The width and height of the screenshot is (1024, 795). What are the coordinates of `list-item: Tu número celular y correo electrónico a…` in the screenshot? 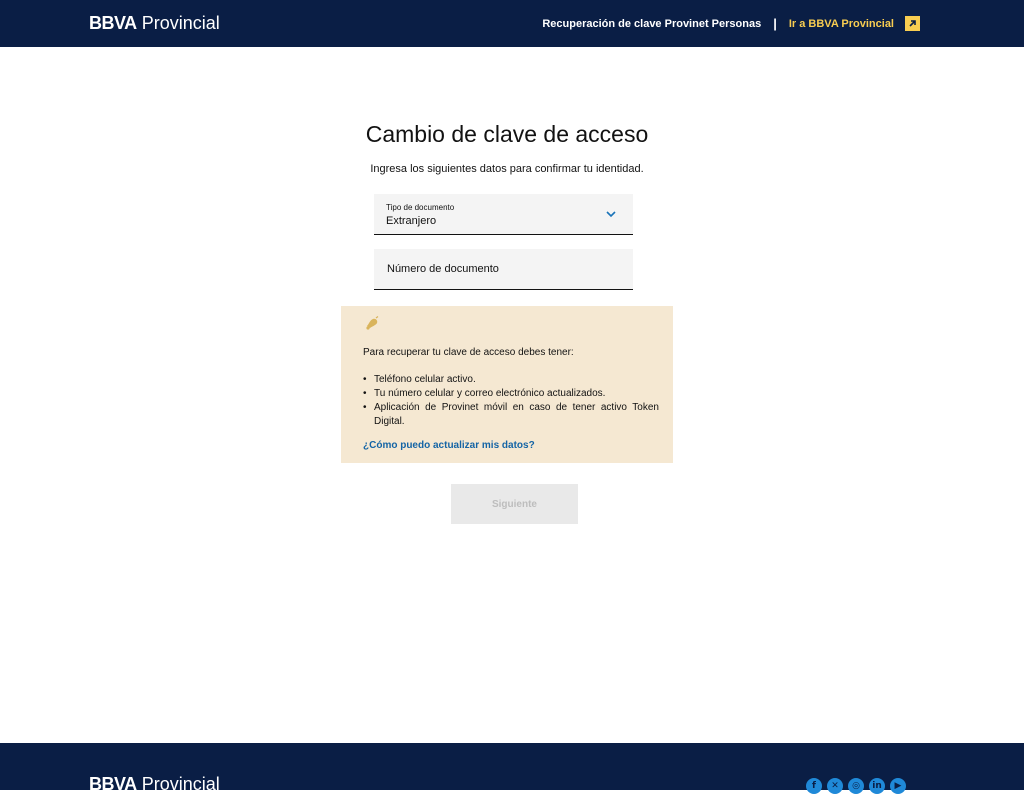 It's located at (511, 394).